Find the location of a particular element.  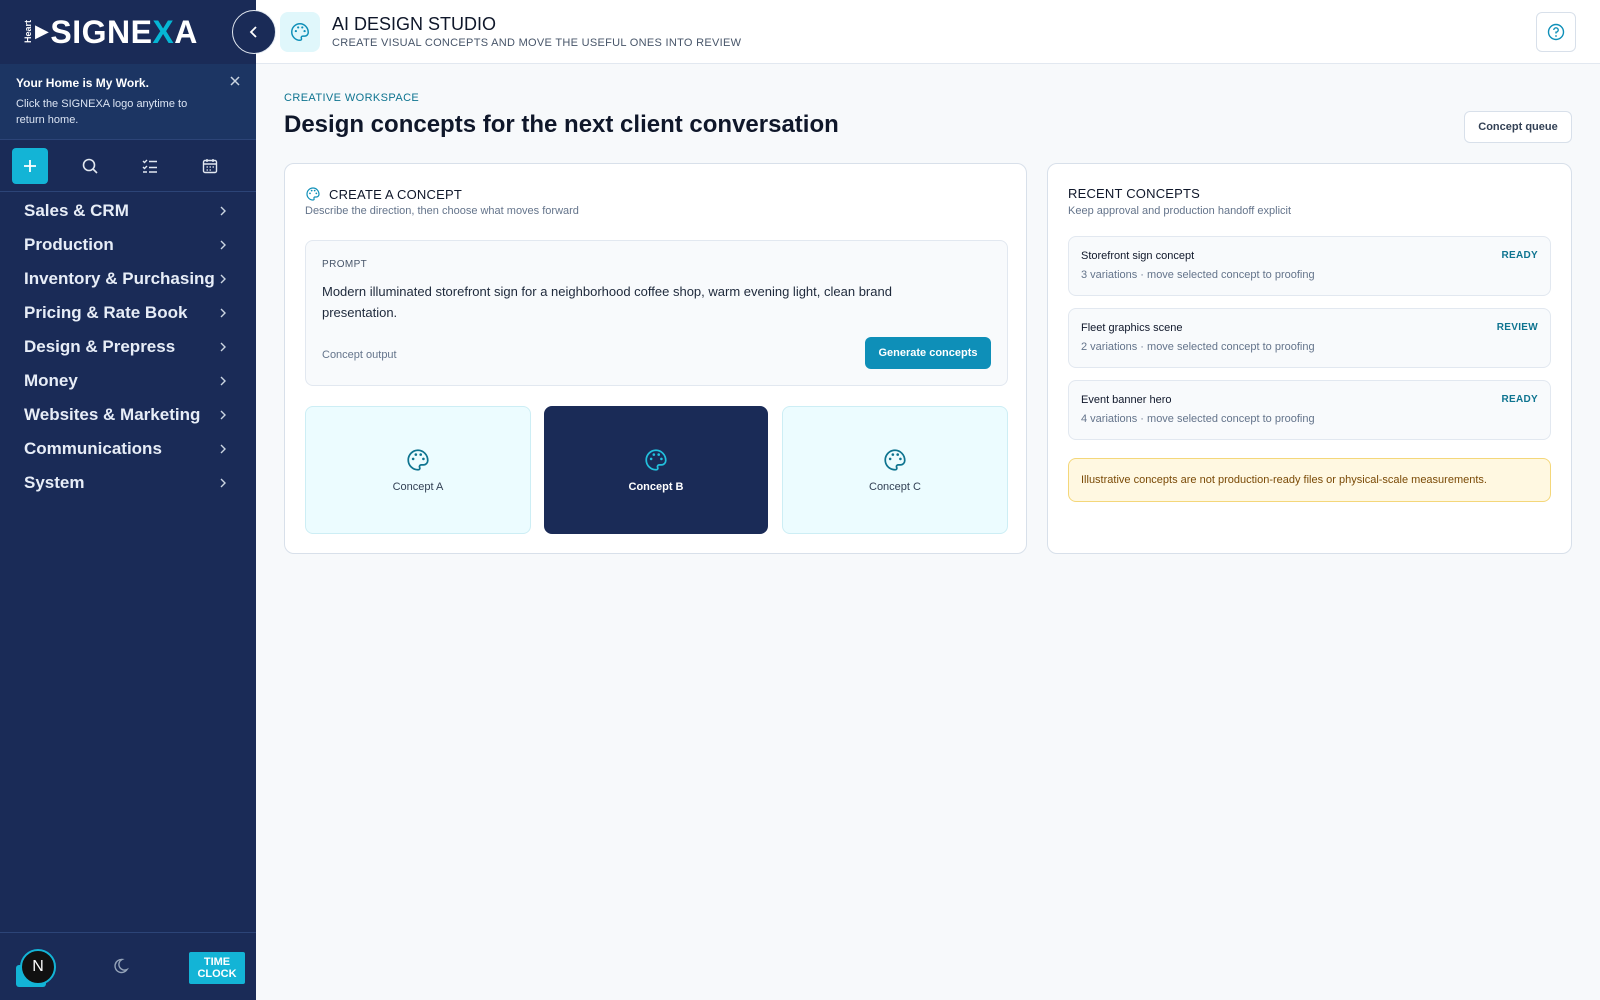

help-icon is located at coordinates (1556, 32).